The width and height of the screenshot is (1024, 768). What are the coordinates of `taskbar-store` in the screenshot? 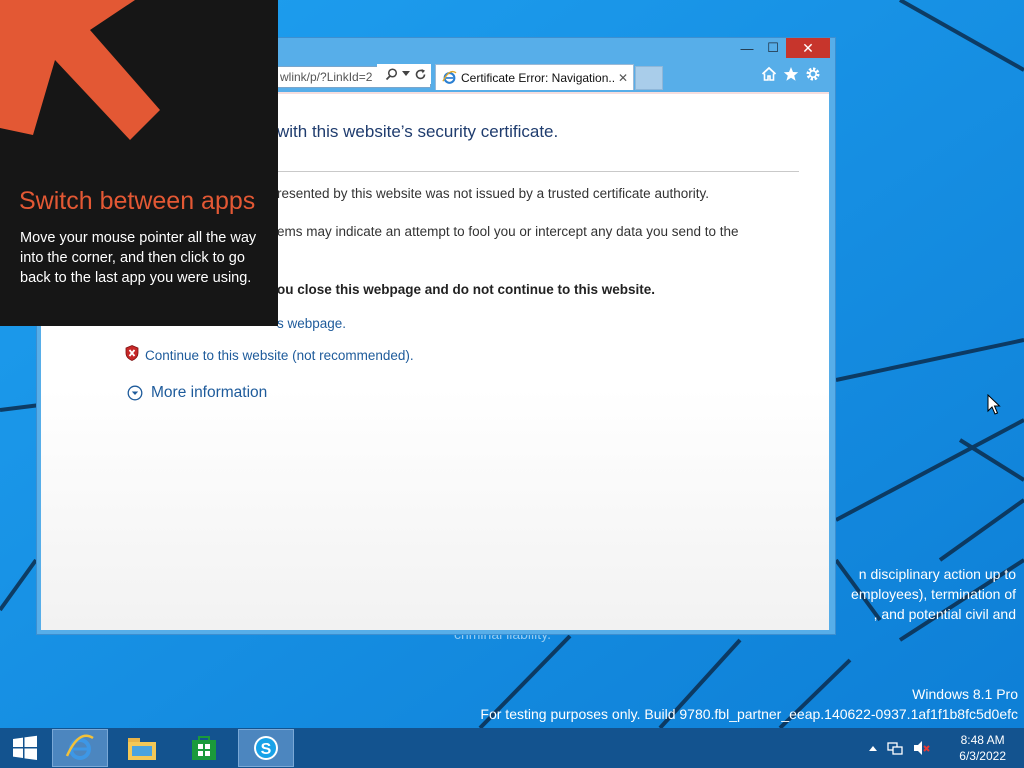 It's located at (204, 748).